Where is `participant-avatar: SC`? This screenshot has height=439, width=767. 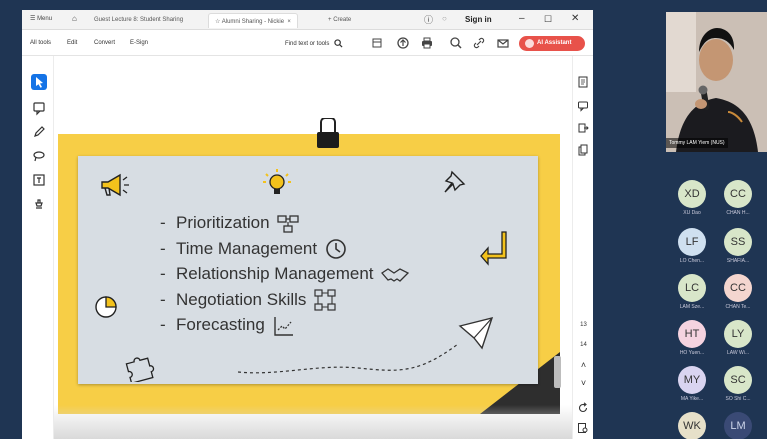 participant-avatar: SC is located at coordinates (738, 380).